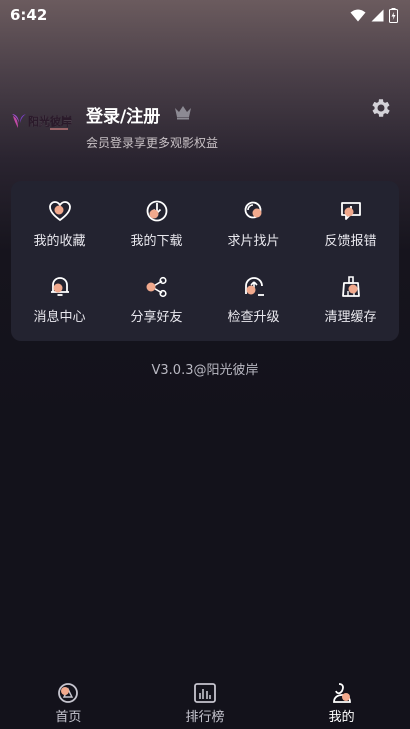  I want to click on menu-item-label: 检查升级, so click(253, 317).